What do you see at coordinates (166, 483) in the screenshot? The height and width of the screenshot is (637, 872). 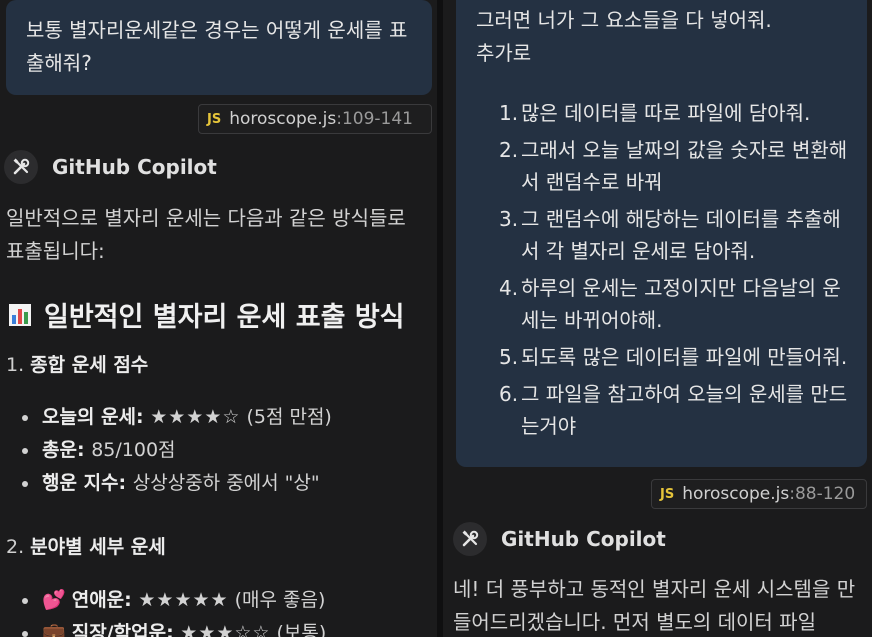 I see `list-item: 행운 지수: 상상상중하 중에서 "상"` at bounding box center [166, 483].